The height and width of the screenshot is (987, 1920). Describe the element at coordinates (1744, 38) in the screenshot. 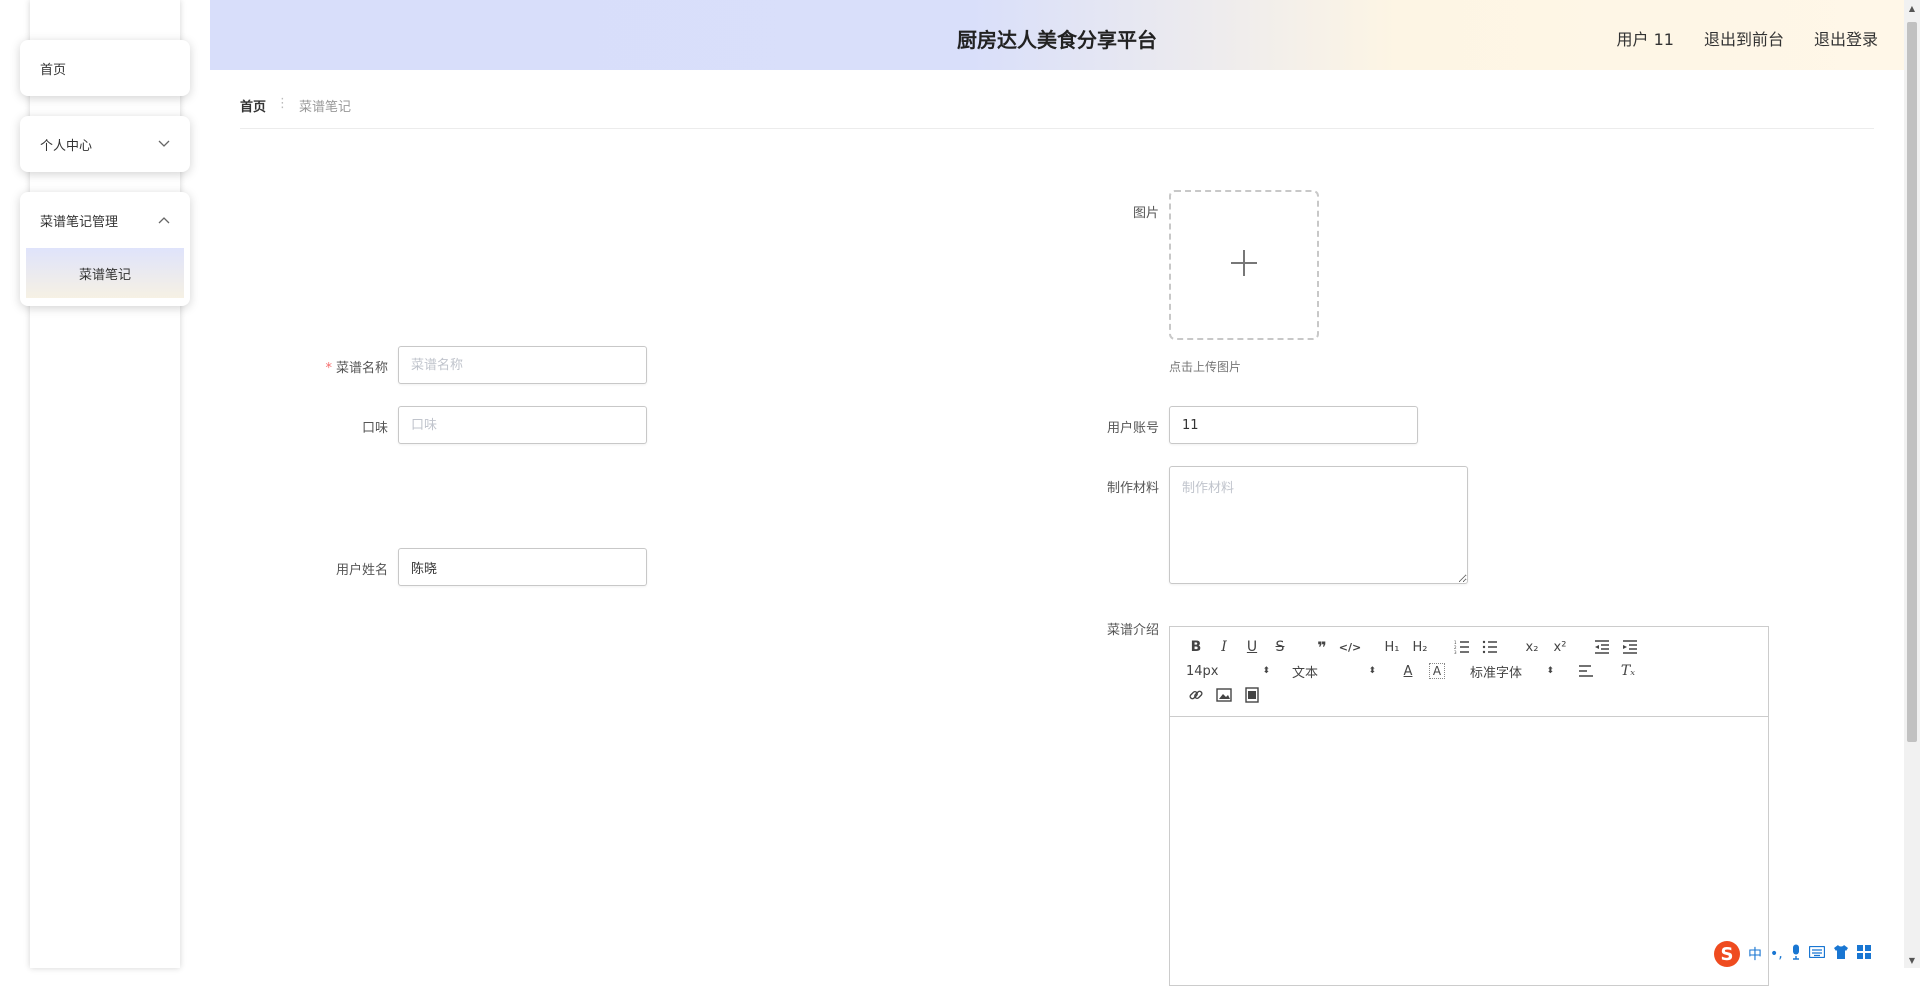

I see `back-to-front-link: 退出到前台` at that location.